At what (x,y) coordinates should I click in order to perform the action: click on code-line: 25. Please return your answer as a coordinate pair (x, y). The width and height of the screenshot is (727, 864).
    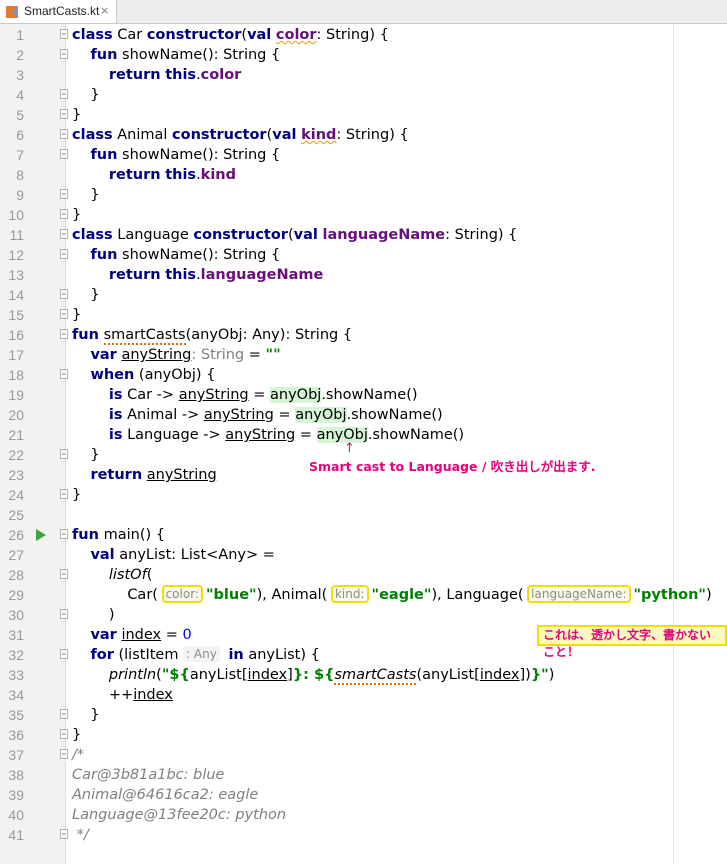
    Looking at the image, I should click on (363, 515).